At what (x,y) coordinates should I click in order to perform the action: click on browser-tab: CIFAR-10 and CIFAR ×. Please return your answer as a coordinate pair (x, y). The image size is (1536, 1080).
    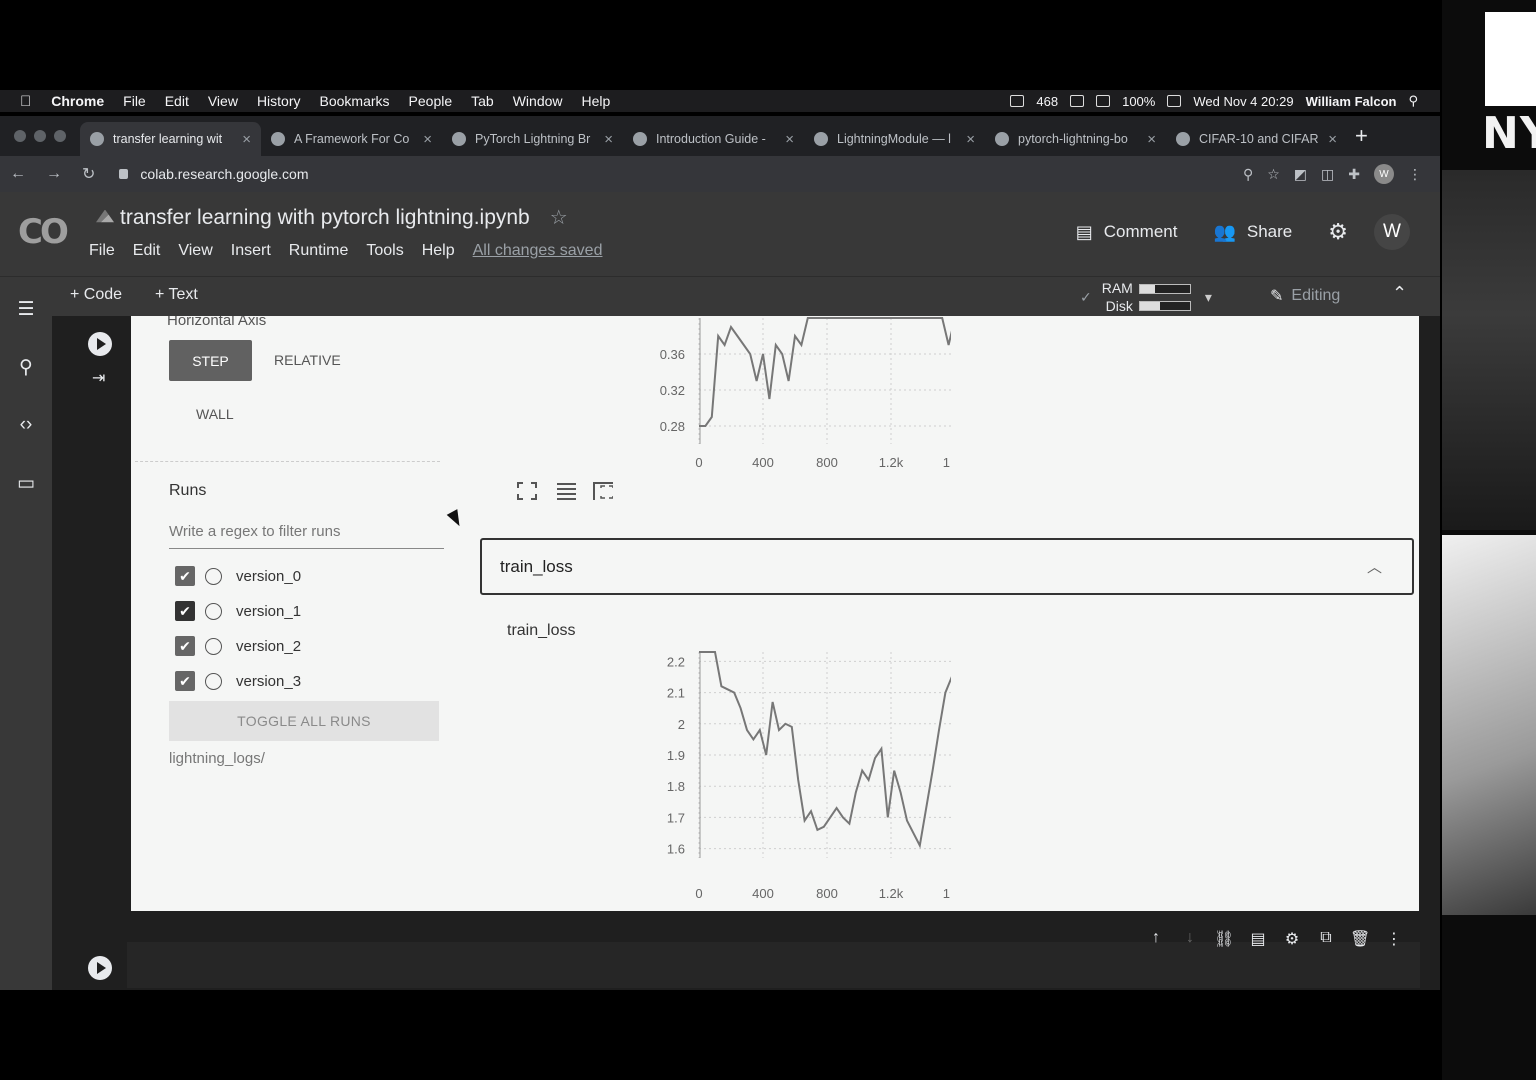
    Looking at the image, I should click on (1256, 139).